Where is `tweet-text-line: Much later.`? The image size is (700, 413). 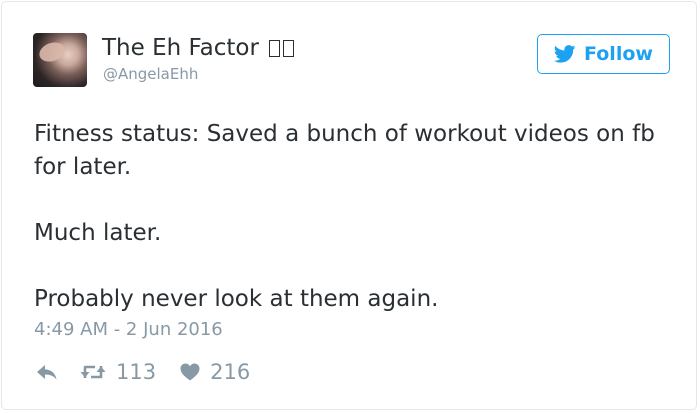 tweet-text-line: Much later. is located at coordinates (98, 233).